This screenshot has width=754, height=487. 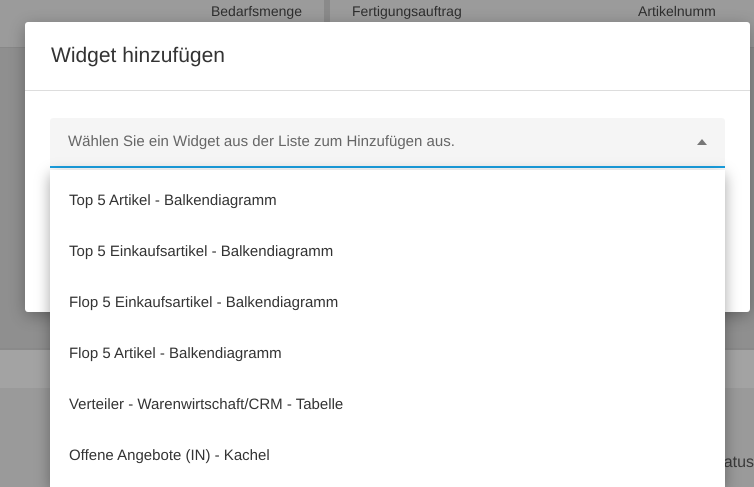 I want to click on column-header: atus, so click(x=739, y=463).